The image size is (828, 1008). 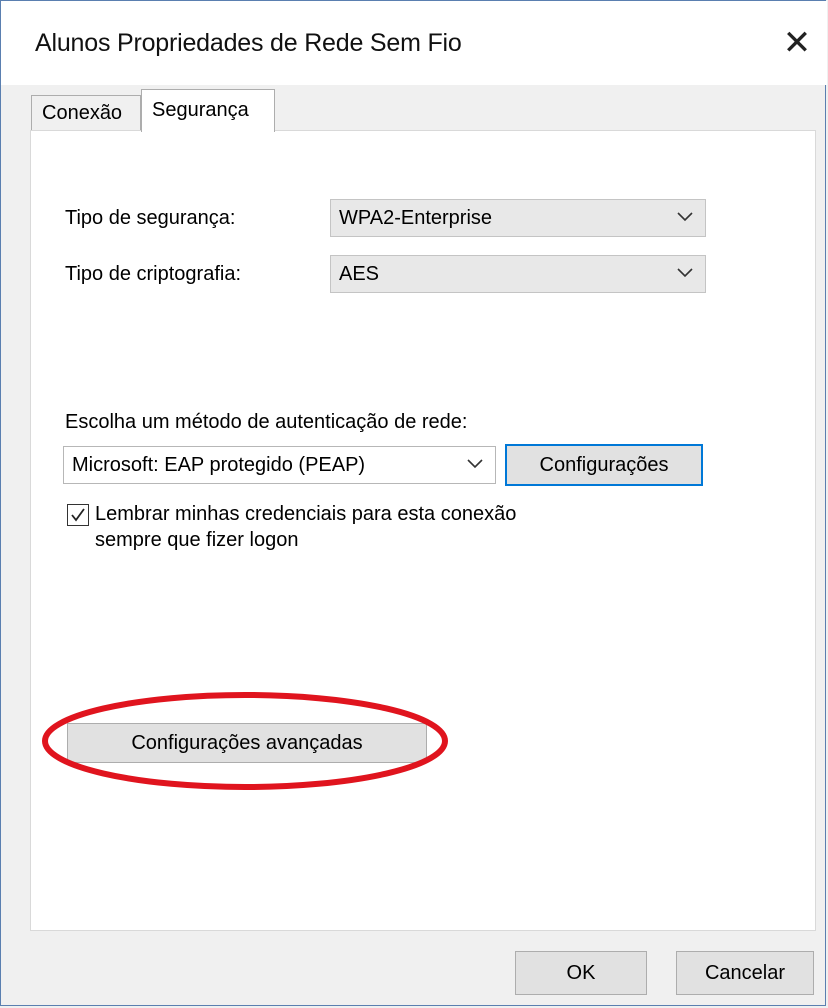 What do you see at coordinates (153, 274) in the screenshot?
I see `encryption-type-label: Tipo de criptografia:` at bounding box center [153, 274].